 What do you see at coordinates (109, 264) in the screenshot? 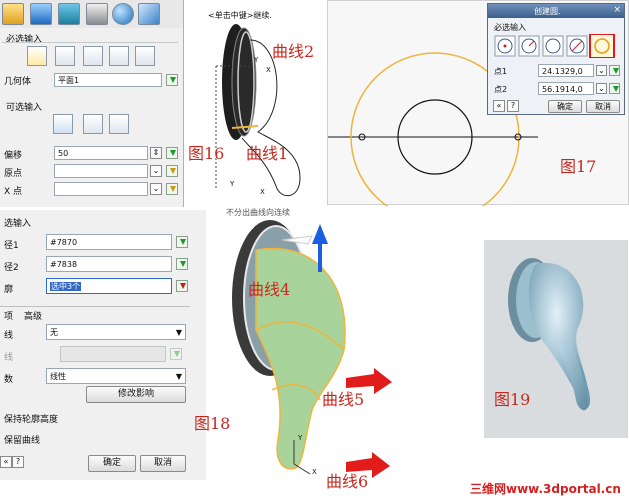
I see `path2-field: #7838` at bounding box center [109, 264].